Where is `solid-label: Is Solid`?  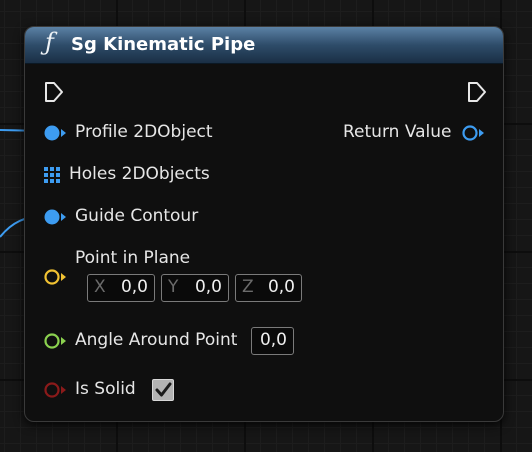 solid-label: Is Solid is located at coordinates (105, 389).